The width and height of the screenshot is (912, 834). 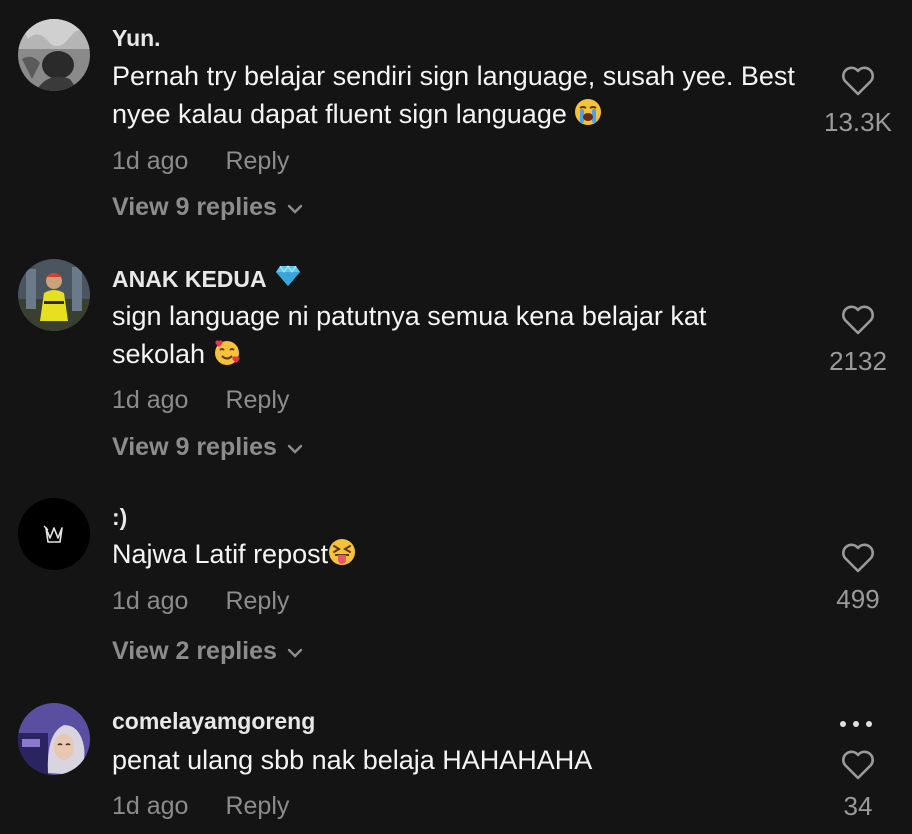 I want to click on like-count: 499, so click(x=858, y=599).